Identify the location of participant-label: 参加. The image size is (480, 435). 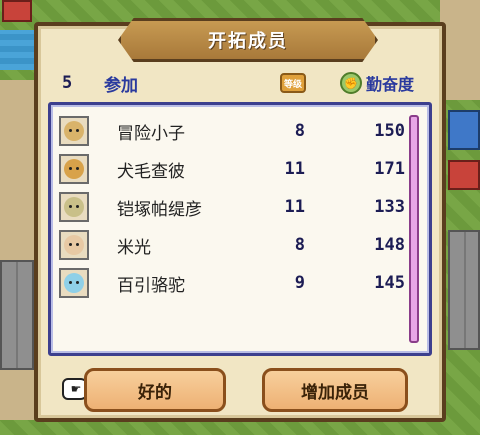
(121, 85).